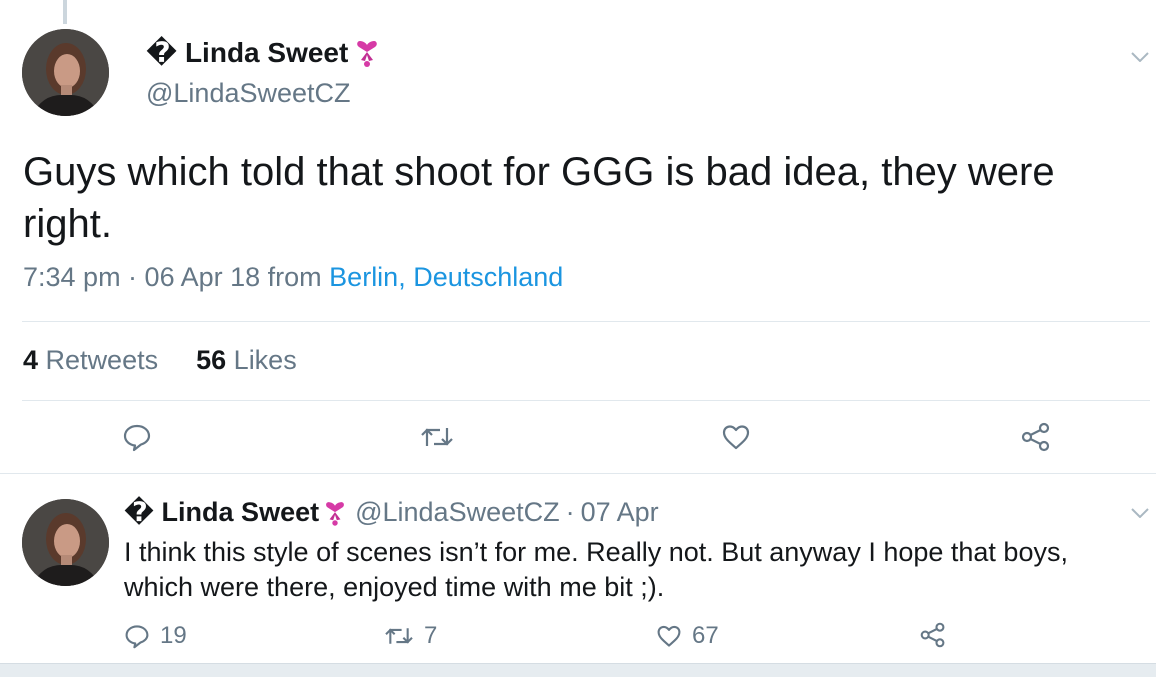 The height and width of the screenshot is (677, 1156). I want to click on likes-count: 56, so click(211, 360).